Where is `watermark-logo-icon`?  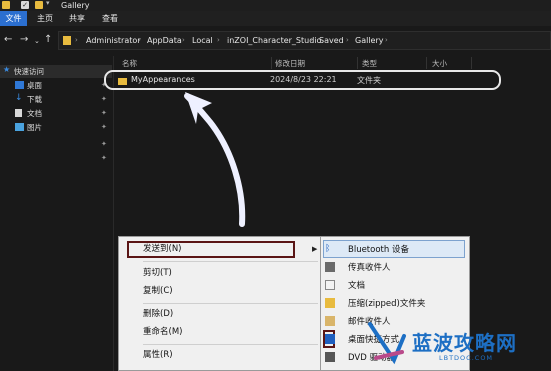
watermark-logo-icon is located at coordinates (387, 343).